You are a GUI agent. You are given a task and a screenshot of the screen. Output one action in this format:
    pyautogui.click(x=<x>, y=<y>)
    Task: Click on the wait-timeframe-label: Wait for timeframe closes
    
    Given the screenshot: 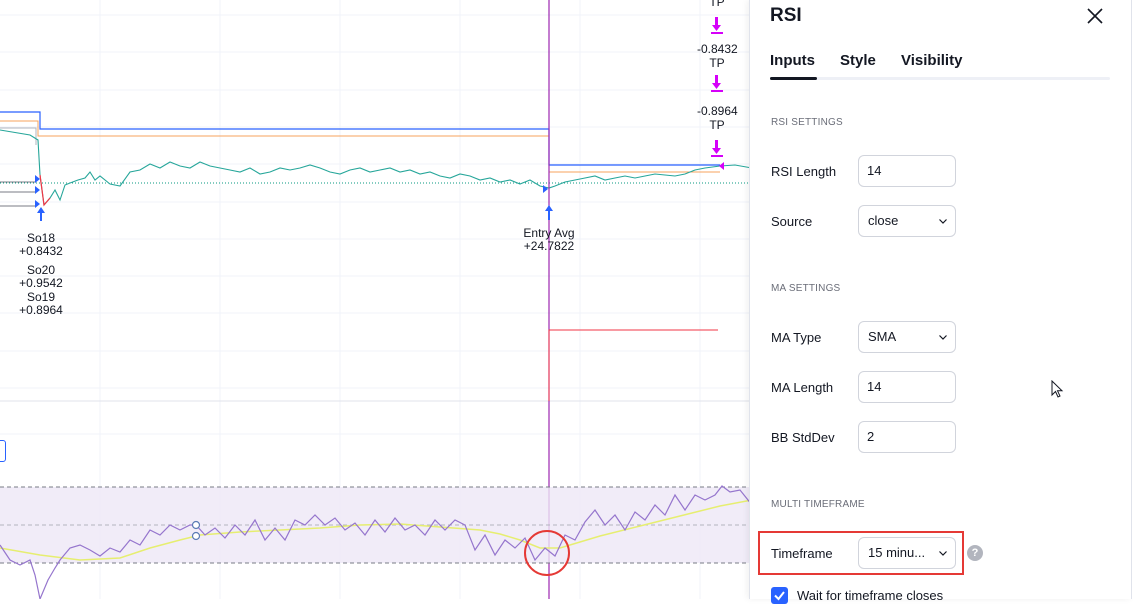 What is the action you would take?
    pyautogui.click(x=870, y=595)
    